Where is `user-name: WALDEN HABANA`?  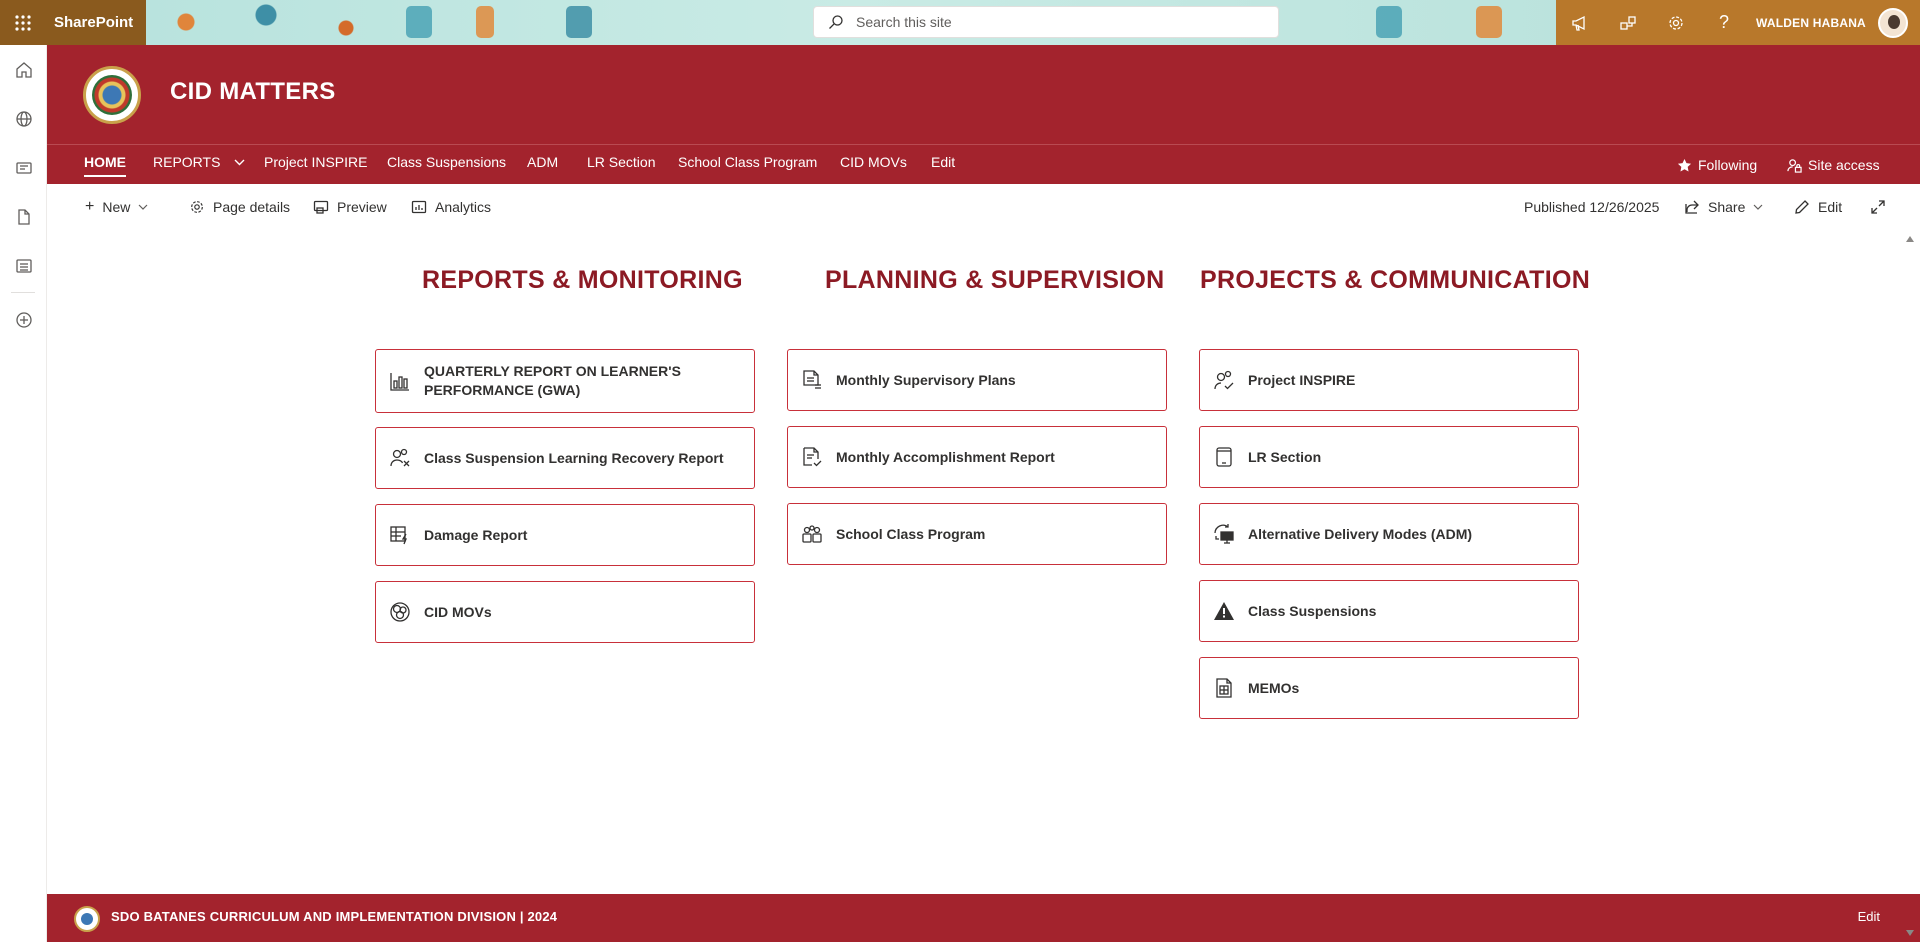
user-name: WALDEN HABANA is located at coordinates (1811, 23).